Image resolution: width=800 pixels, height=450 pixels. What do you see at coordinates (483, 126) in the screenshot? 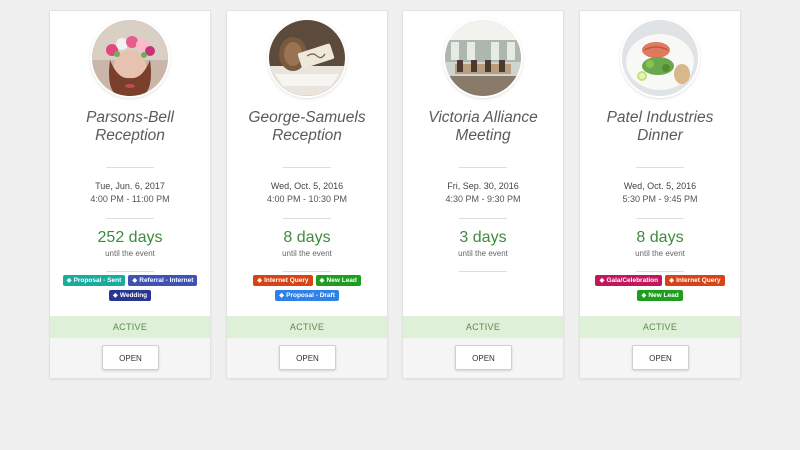
I see `event-title: Victoria Alliance Meeting` at bounding box center [483, 126].